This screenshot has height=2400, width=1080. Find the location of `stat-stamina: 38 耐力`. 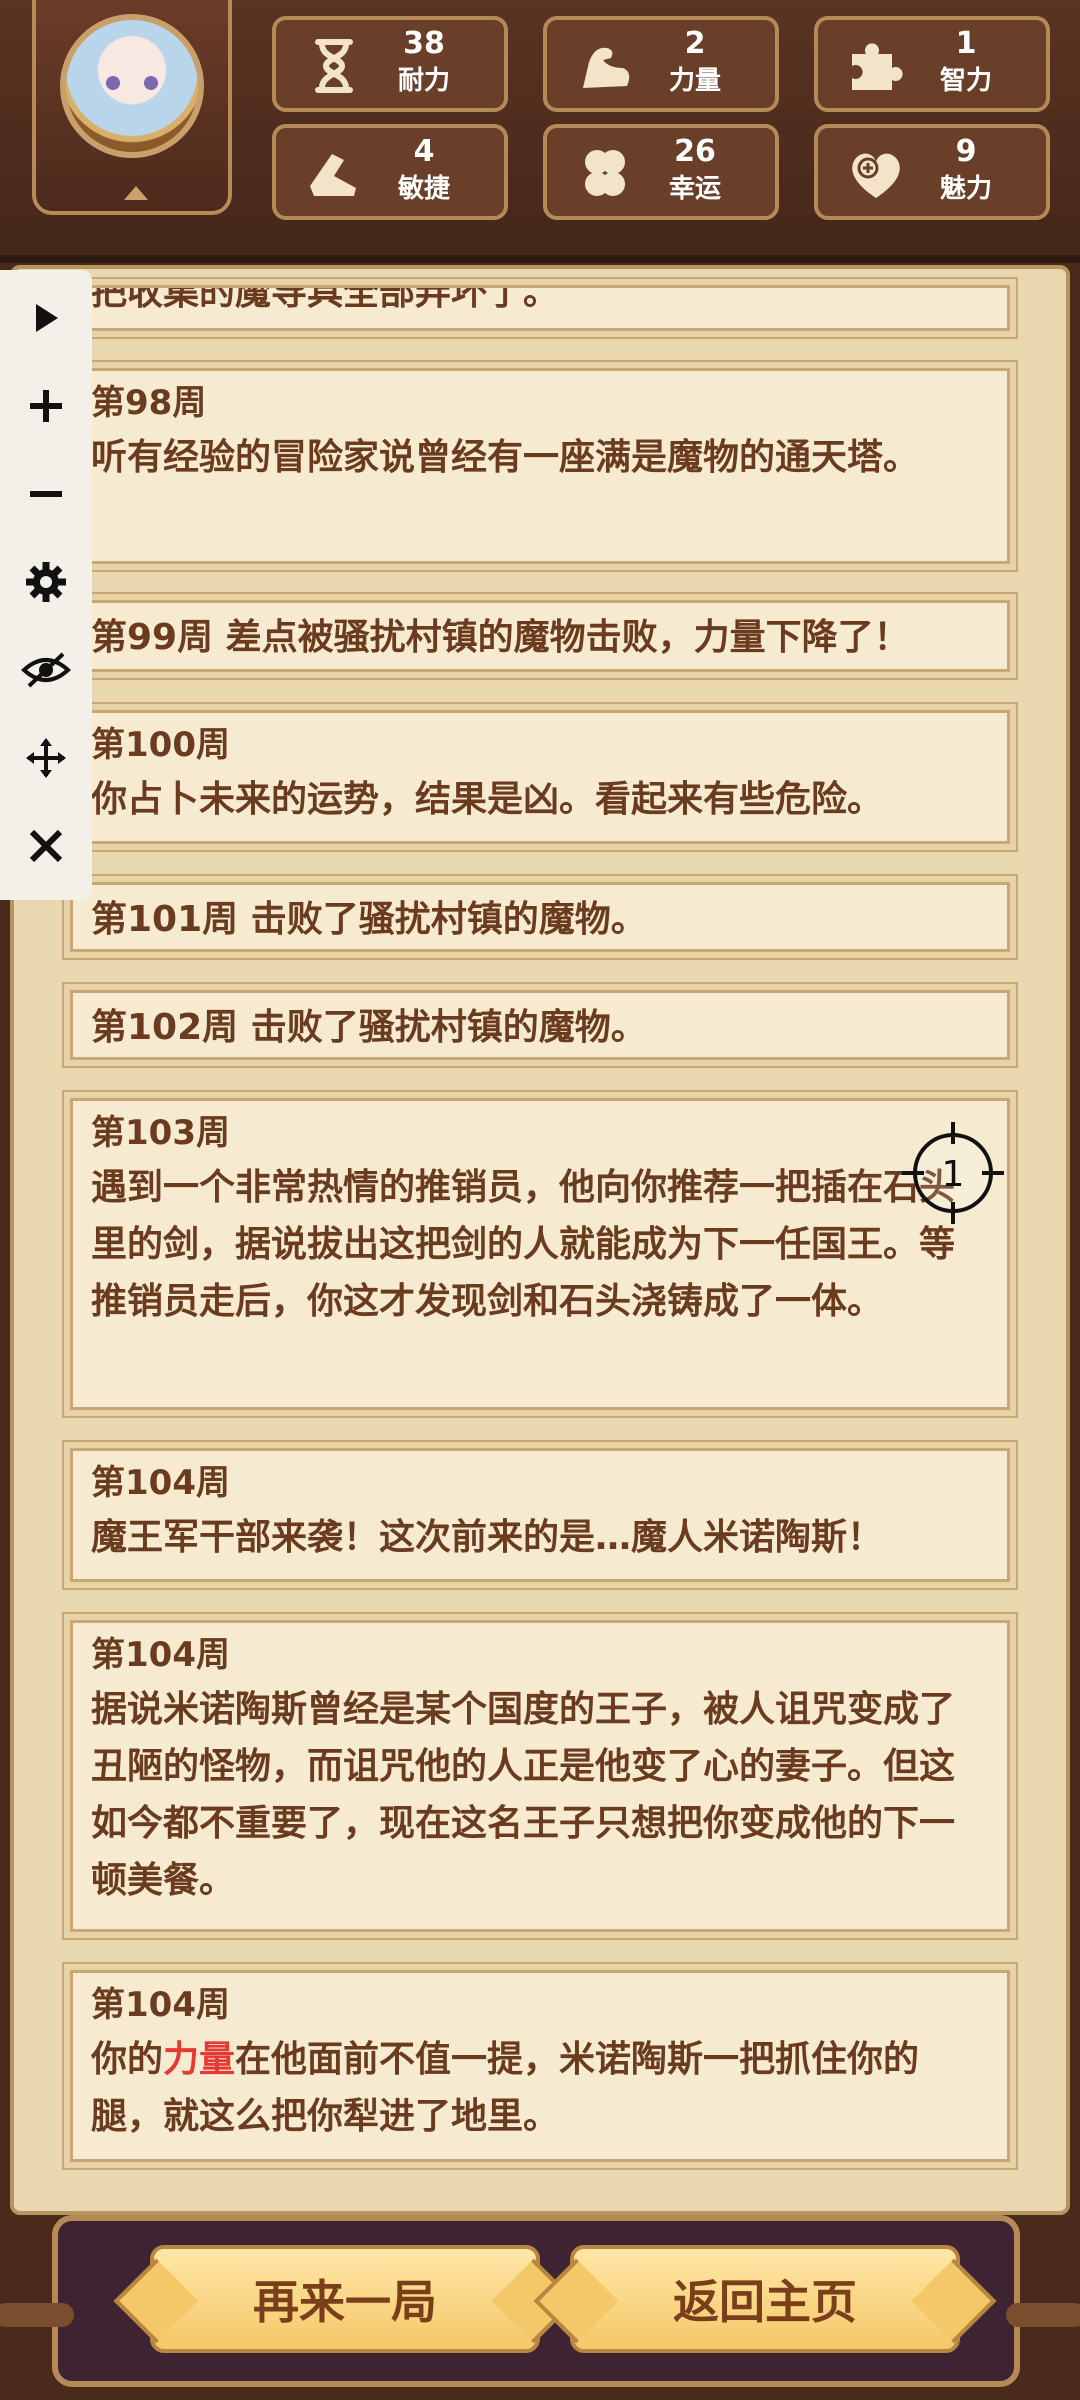

stat-stamina: 38 耐力 is located at coordinates (390, 64).